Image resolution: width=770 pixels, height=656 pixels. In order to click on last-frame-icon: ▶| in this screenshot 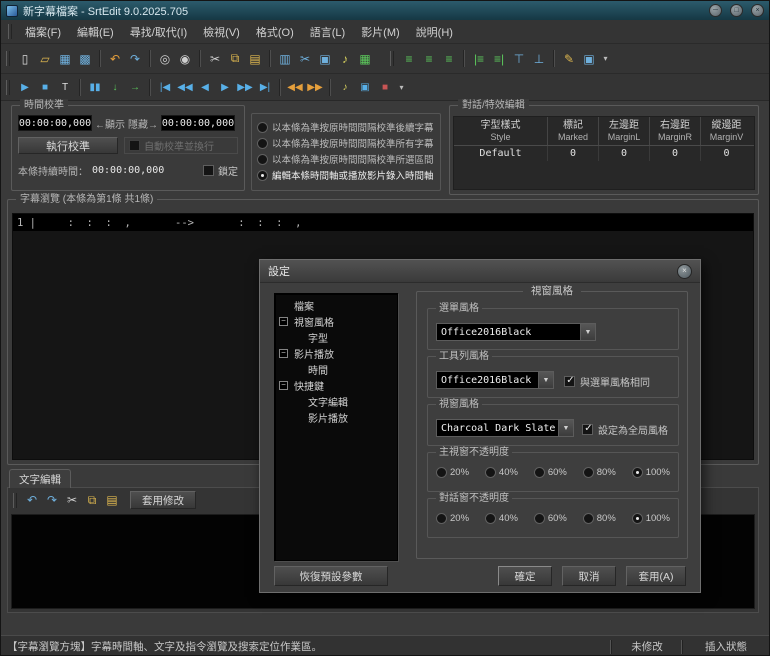, I will do `click(265, 87)`.